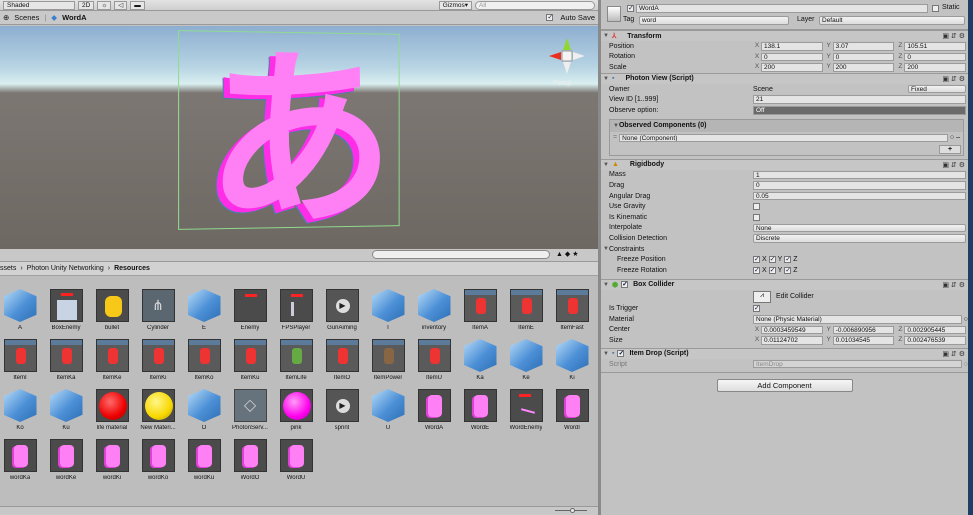  I want to click on x-field: 138.1, so click(792, 46).